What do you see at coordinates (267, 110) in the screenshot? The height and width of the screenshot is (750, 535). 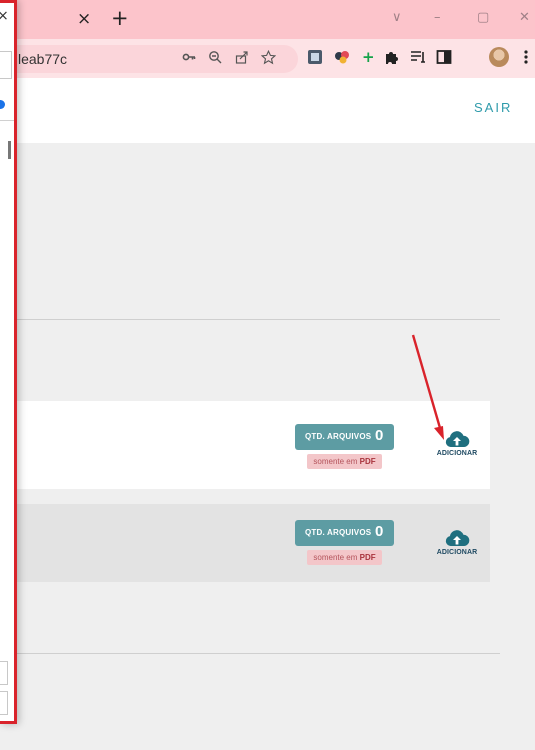 I see `page-header: SAIR` at bounding box center [267, 110].